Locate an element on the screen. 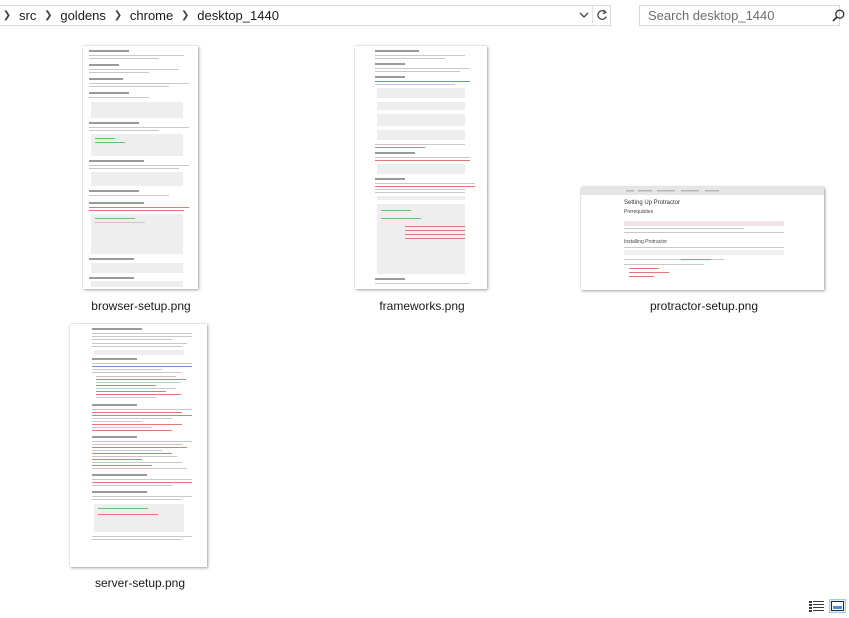 The width and height of the screenshot is (849, 618). file-name: browser-setup.png is located at coordinates (140, 306).